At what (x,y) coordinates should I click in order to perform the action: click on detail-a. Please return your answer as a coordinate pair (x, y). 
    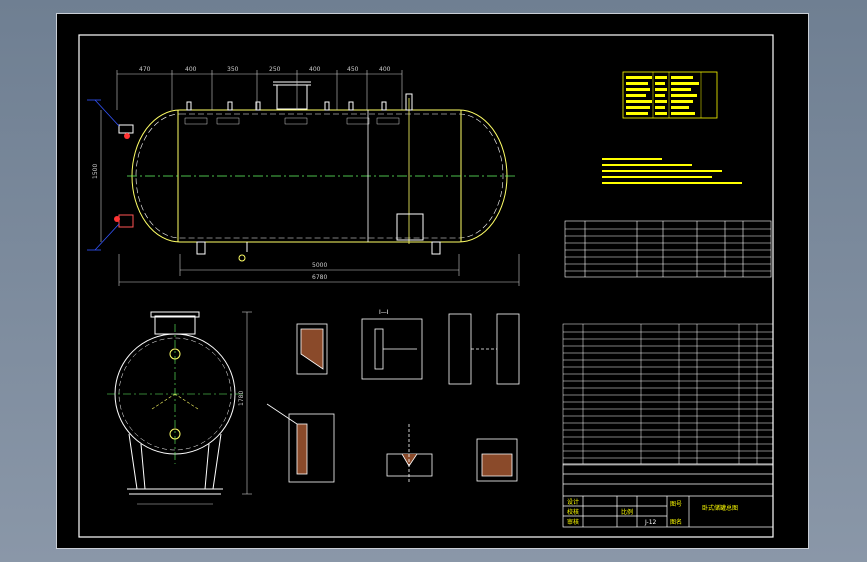
    Looking at the image, I should click on (312, 349).